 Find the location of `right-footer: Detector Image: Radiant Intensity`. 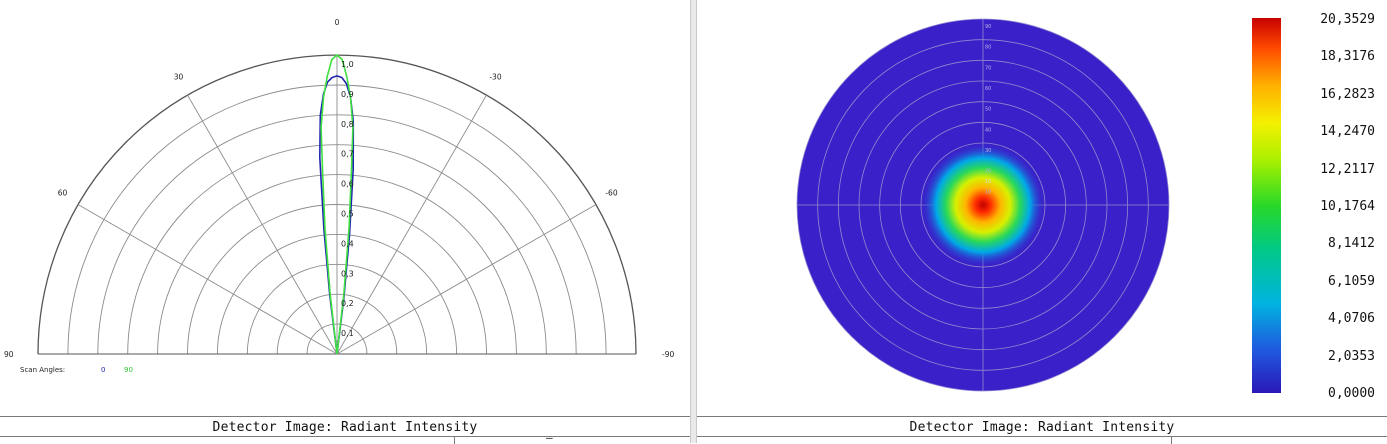

right-footer: Detector Image: Radiant Intensity is located at coordinates (1042, 430).